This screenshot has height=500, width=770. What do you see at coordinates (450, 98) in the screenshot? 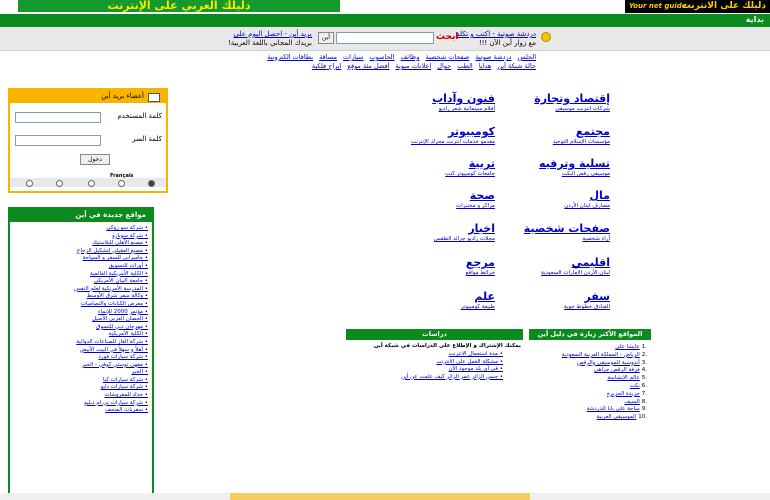
I see `category-title: فنون وآداب` at bounding box center [450, 98].